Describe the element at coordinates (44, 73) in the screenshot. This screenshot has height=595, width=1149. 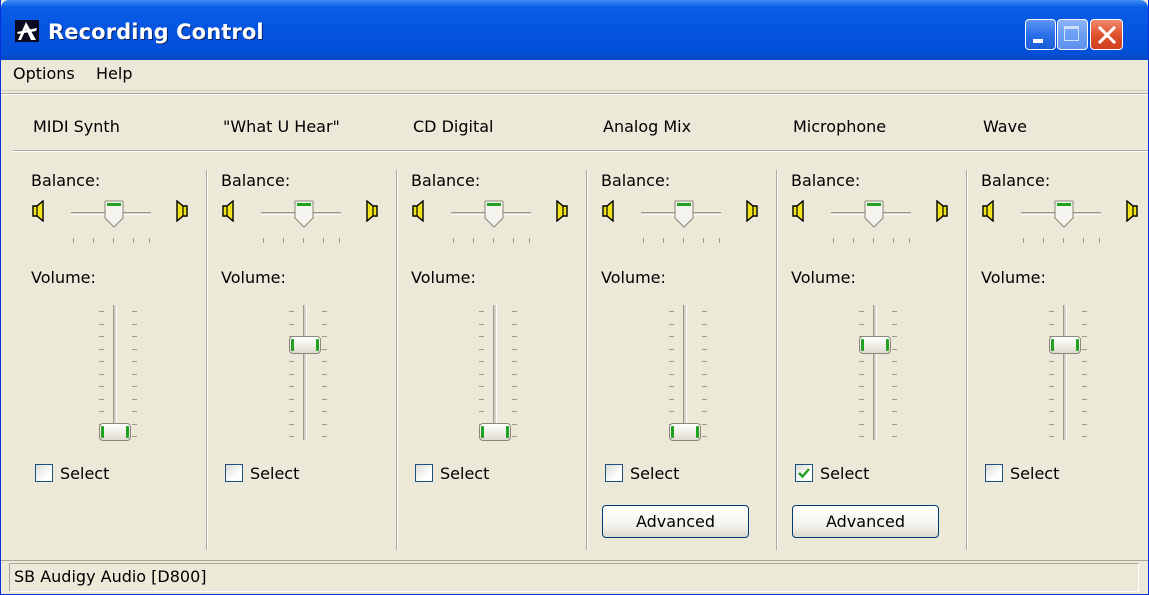
I see `menu-options: Options` at that location.